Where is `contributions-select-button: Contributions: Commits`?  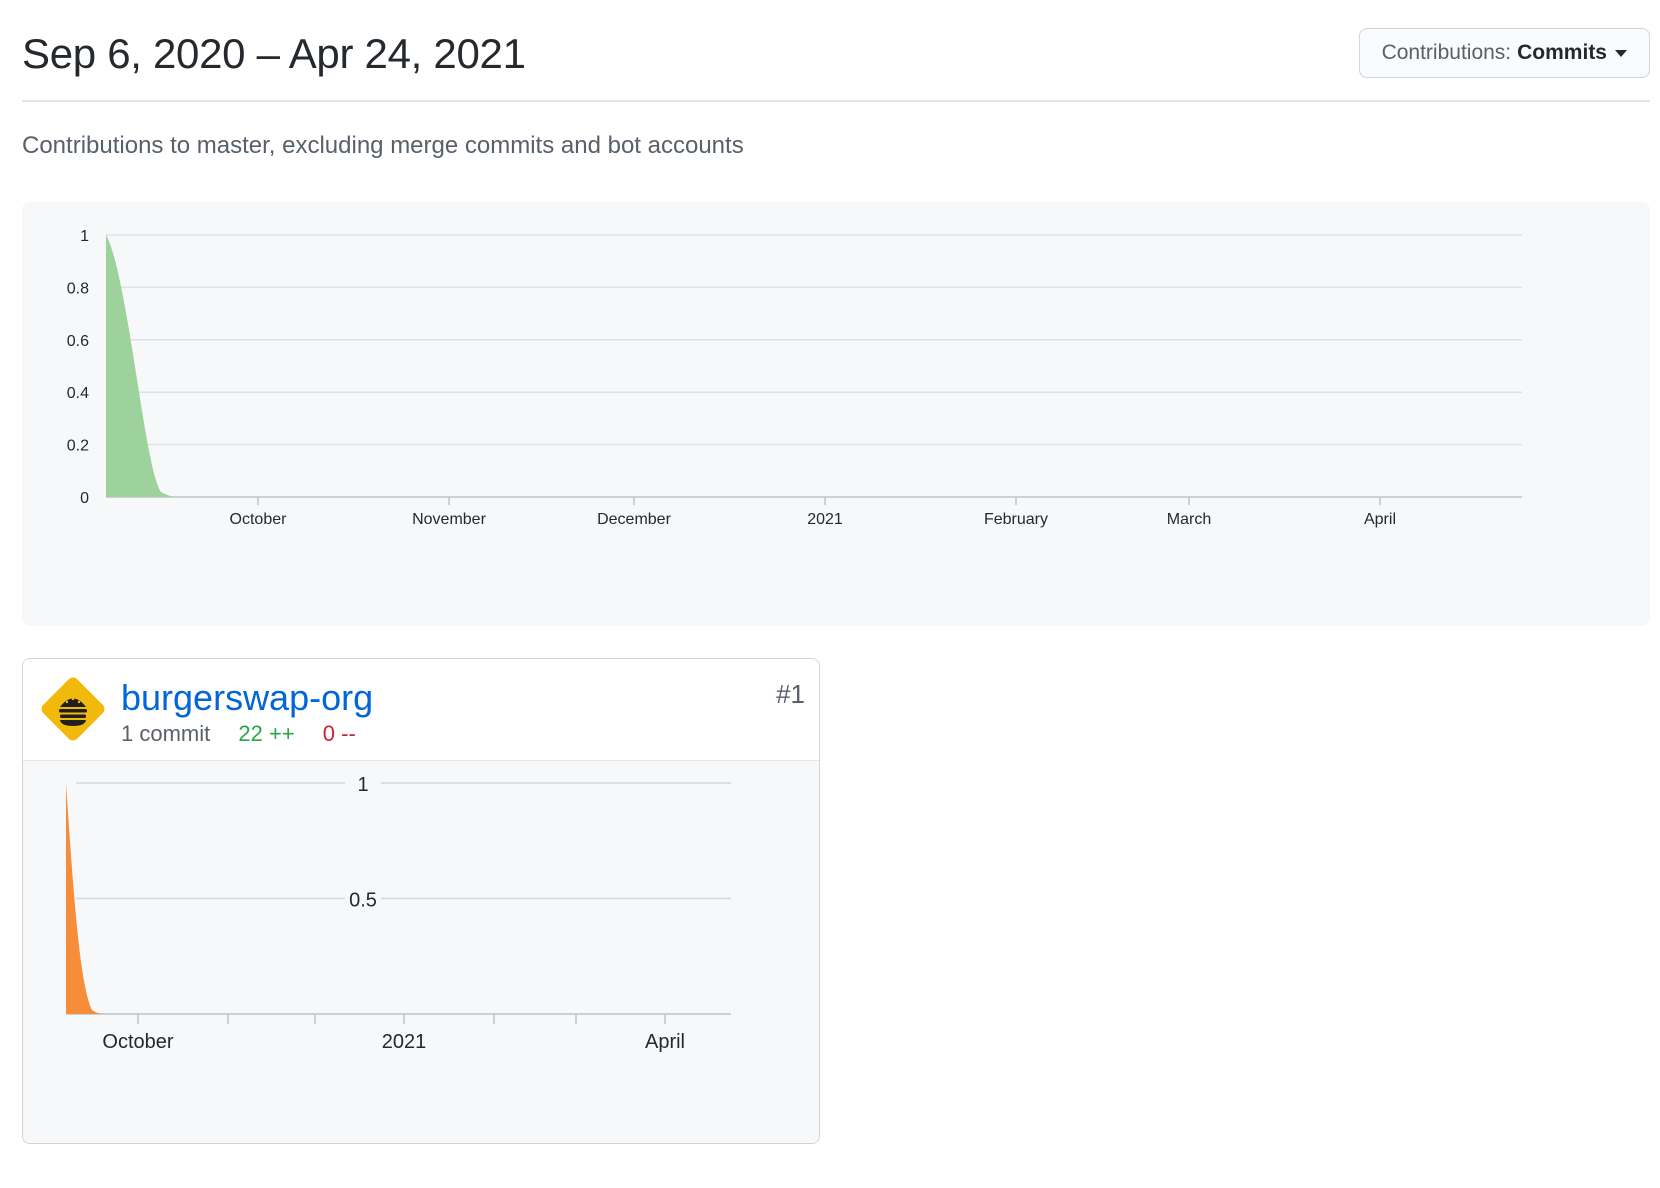
contributions-select-button: Contributions: Commits is located at coordinates (1504, 53).